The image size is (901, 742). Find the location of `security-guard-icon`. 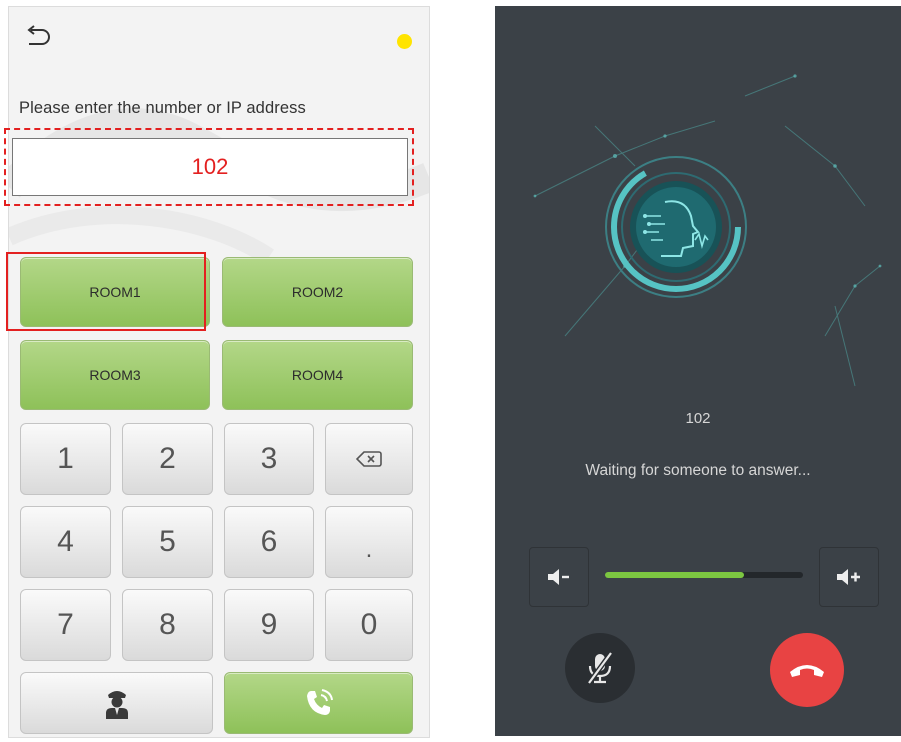

security-guard-icon is located at coordinates (116, 705).